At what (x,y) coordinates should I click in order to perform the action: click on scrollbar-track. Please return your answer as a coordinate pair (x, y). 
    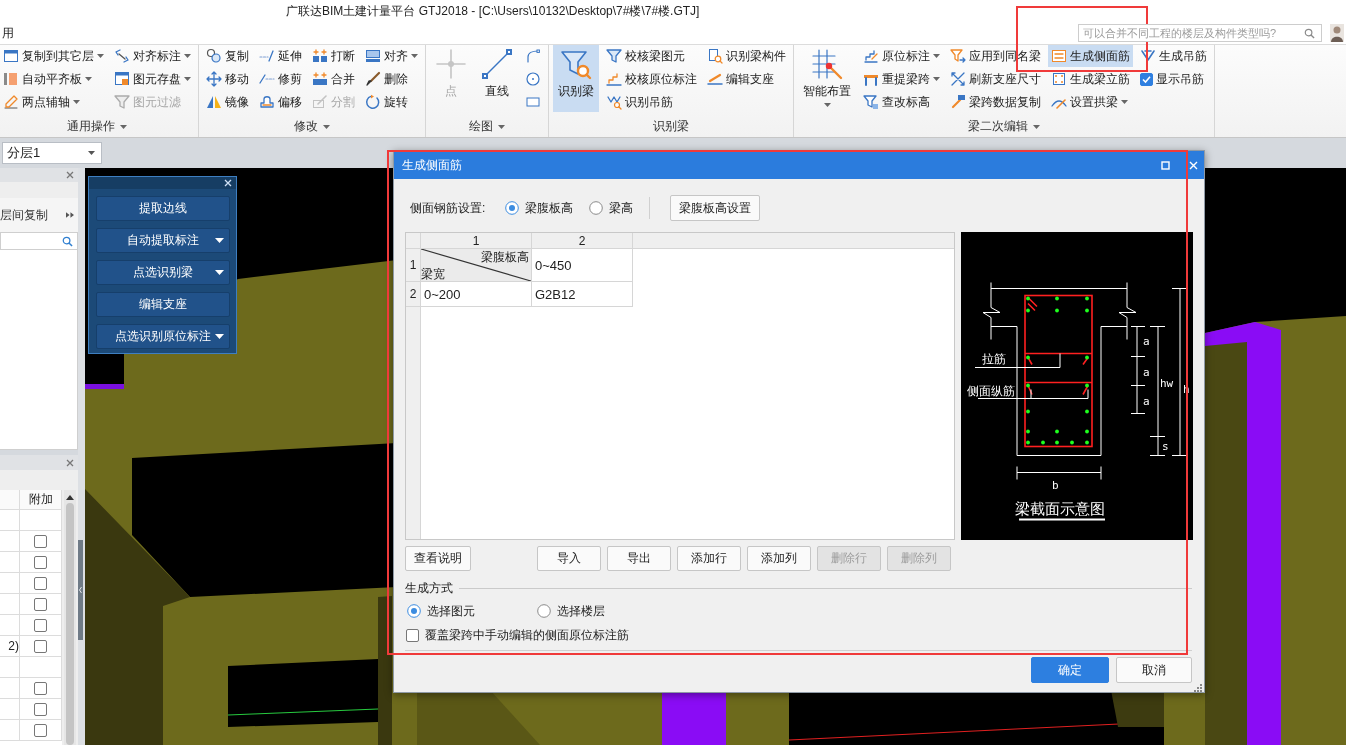
    Looking at the image, I should click on (70, 617).